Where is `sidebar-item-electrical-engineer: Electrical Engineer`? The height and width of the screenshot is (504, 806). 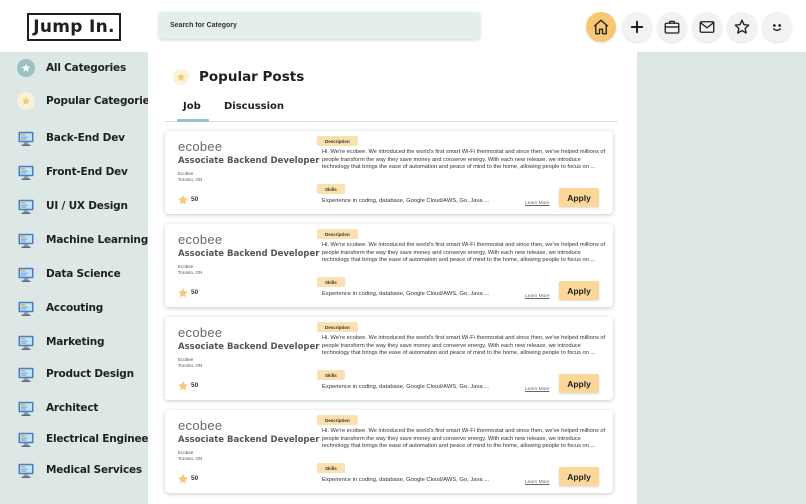 sidebar-item-electrical-engineer: Electrical Engineer is located at coordinates (77, 439).